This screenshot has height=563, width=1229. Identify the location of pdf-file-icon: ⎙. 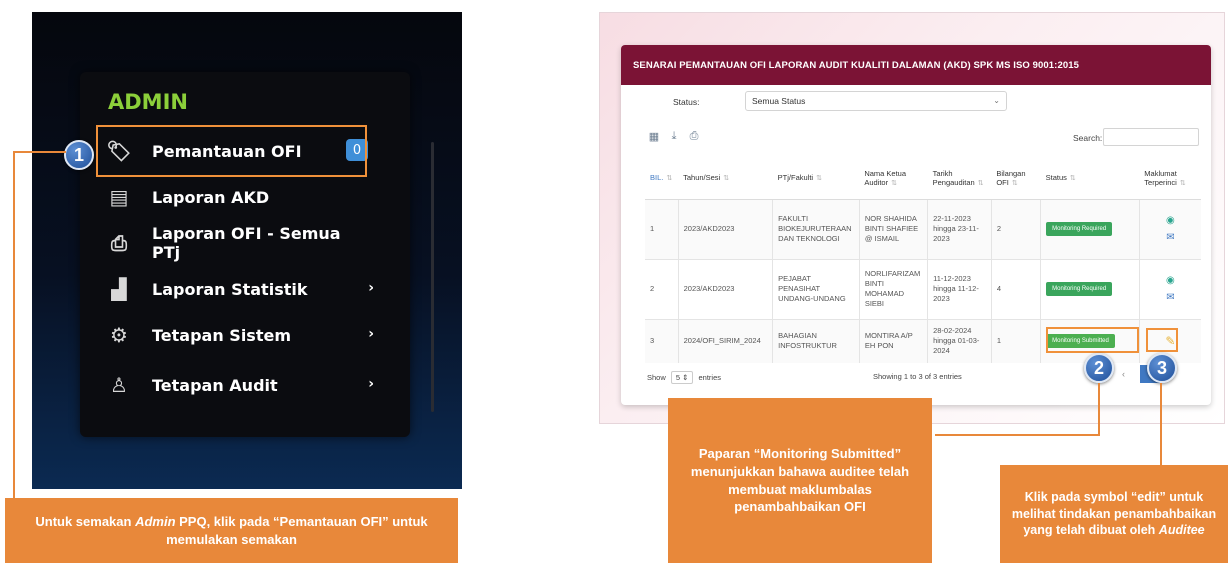
(118, 243).